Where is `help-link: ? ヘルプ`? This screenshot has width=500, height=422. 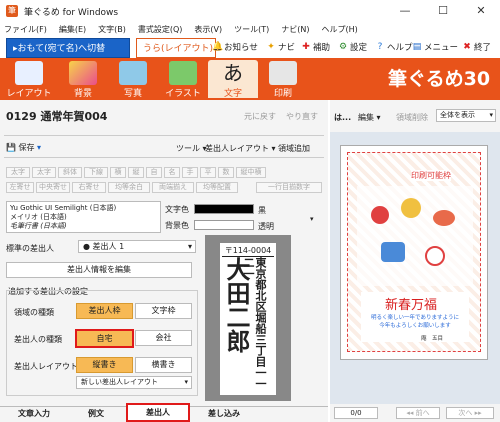 help-link: ? ヘルプ is located at coordinates (394, 47).